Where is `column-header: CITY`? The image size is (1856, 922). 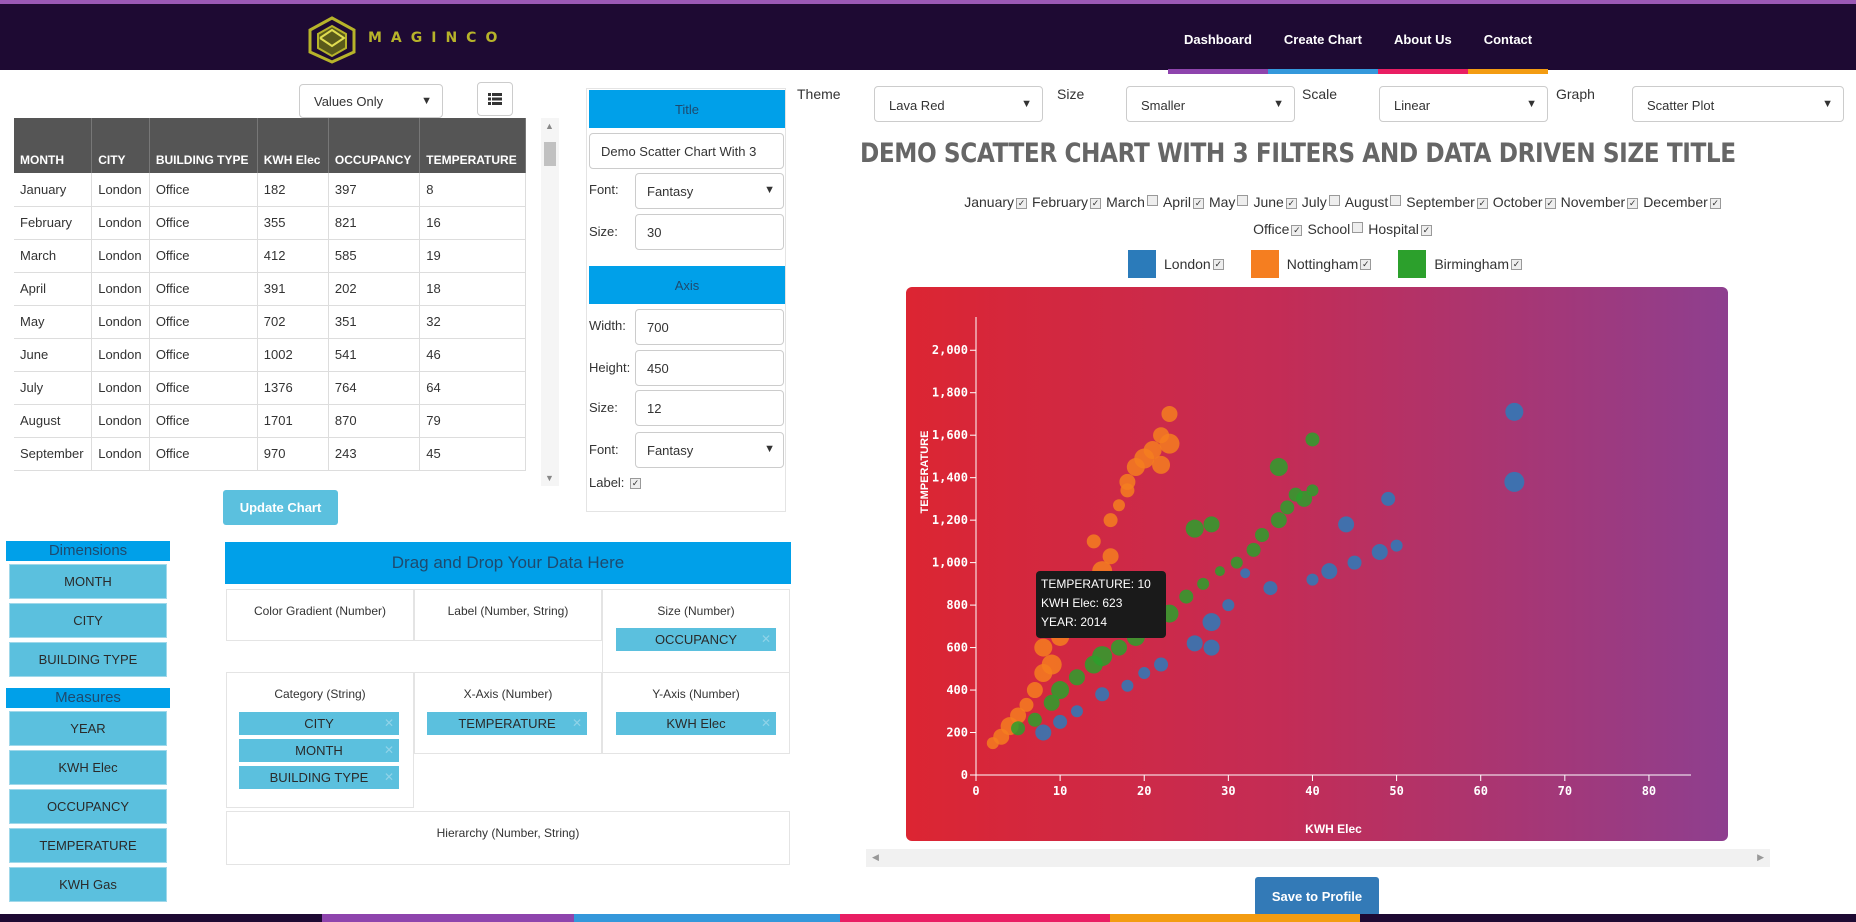
column-header: CITY is located at coordinates (120, 145).